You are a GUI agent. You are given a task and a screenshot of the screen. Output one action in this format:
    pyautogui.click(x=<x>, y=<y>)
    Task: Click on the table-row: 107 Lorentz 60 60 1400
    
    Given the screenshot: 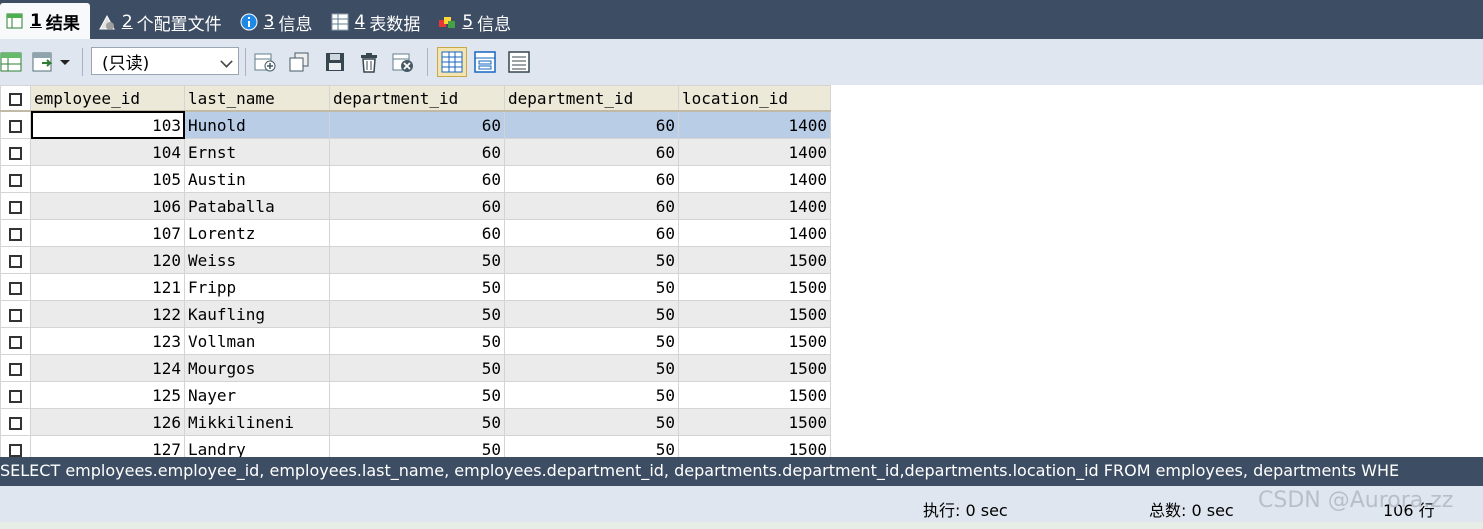 What is the action you would take?
    pyautogui.click(x=415, y=233)
    